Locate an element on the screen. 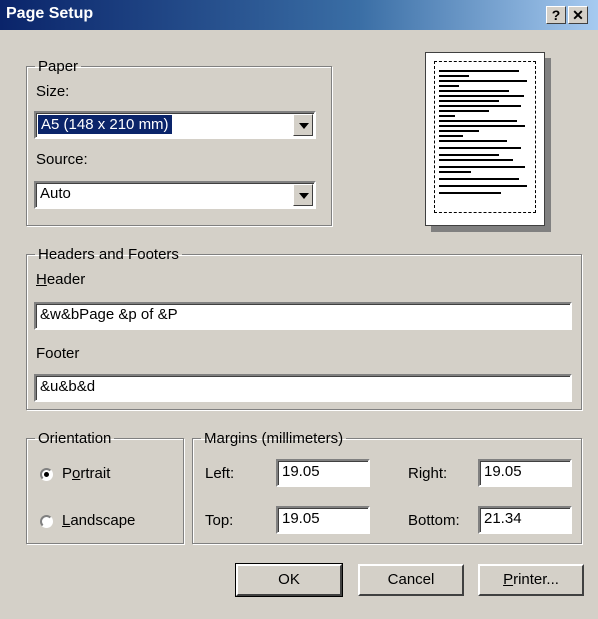  margin-bottom-label: Bottom: is located at coordinates (434, 520).